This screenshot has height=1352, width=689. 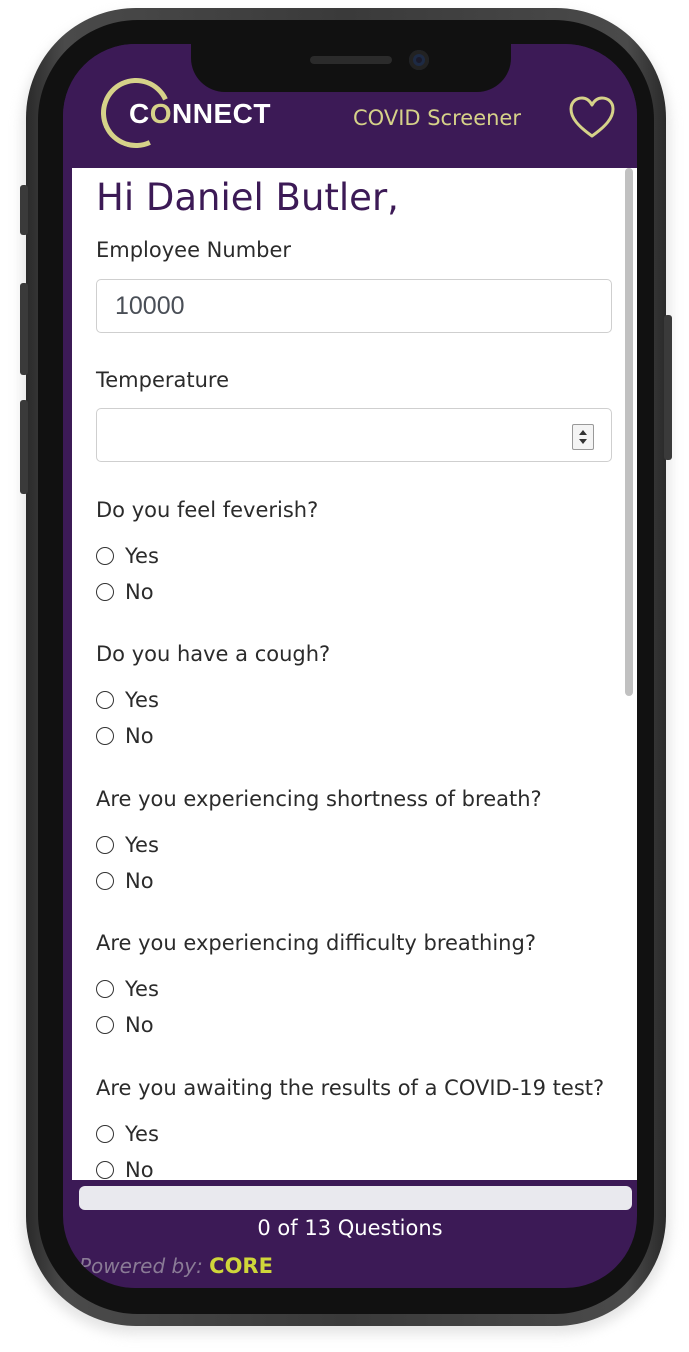 I want to click on radio-option-feverish-yes: Yes, so click(x=127, y=556).